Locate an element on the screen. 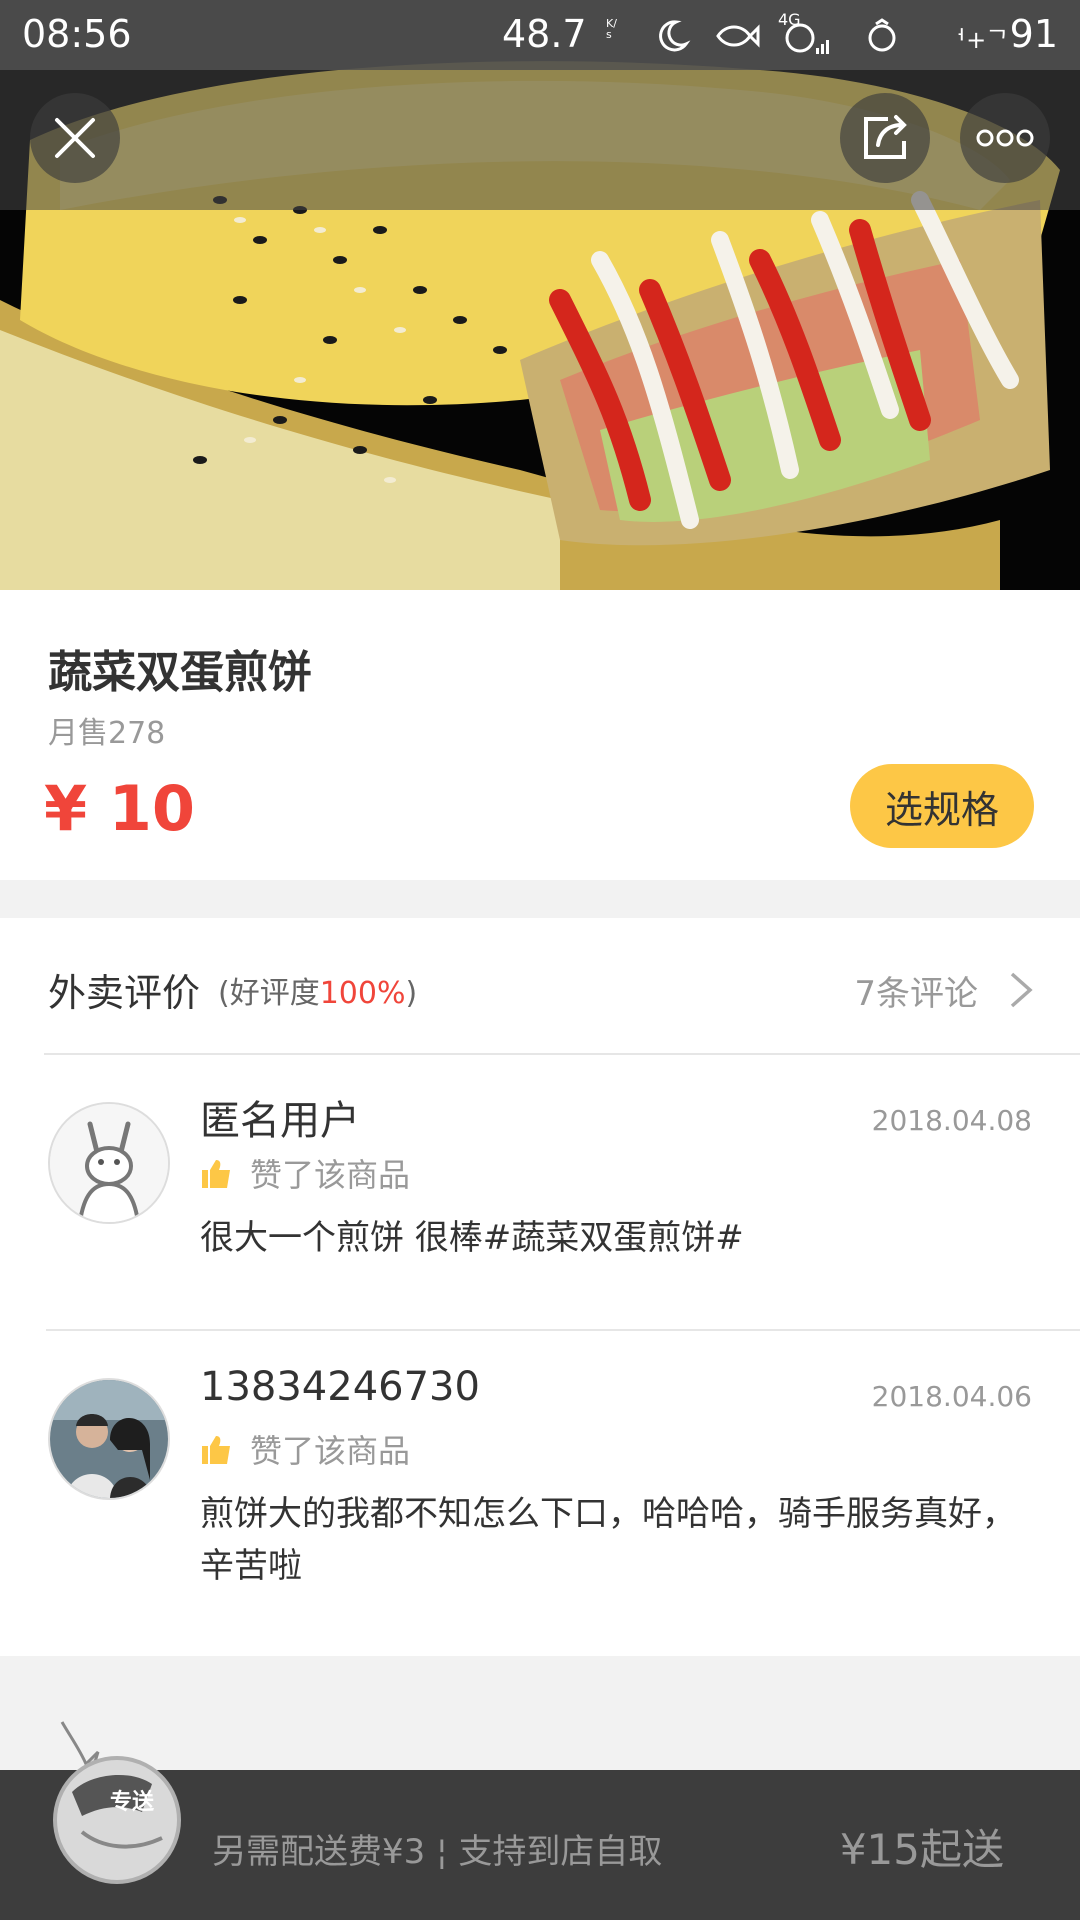 The height and width of the screenshot is (1920, 1080). user-photo-avatar-icon is located at coordinates (109, 1439).